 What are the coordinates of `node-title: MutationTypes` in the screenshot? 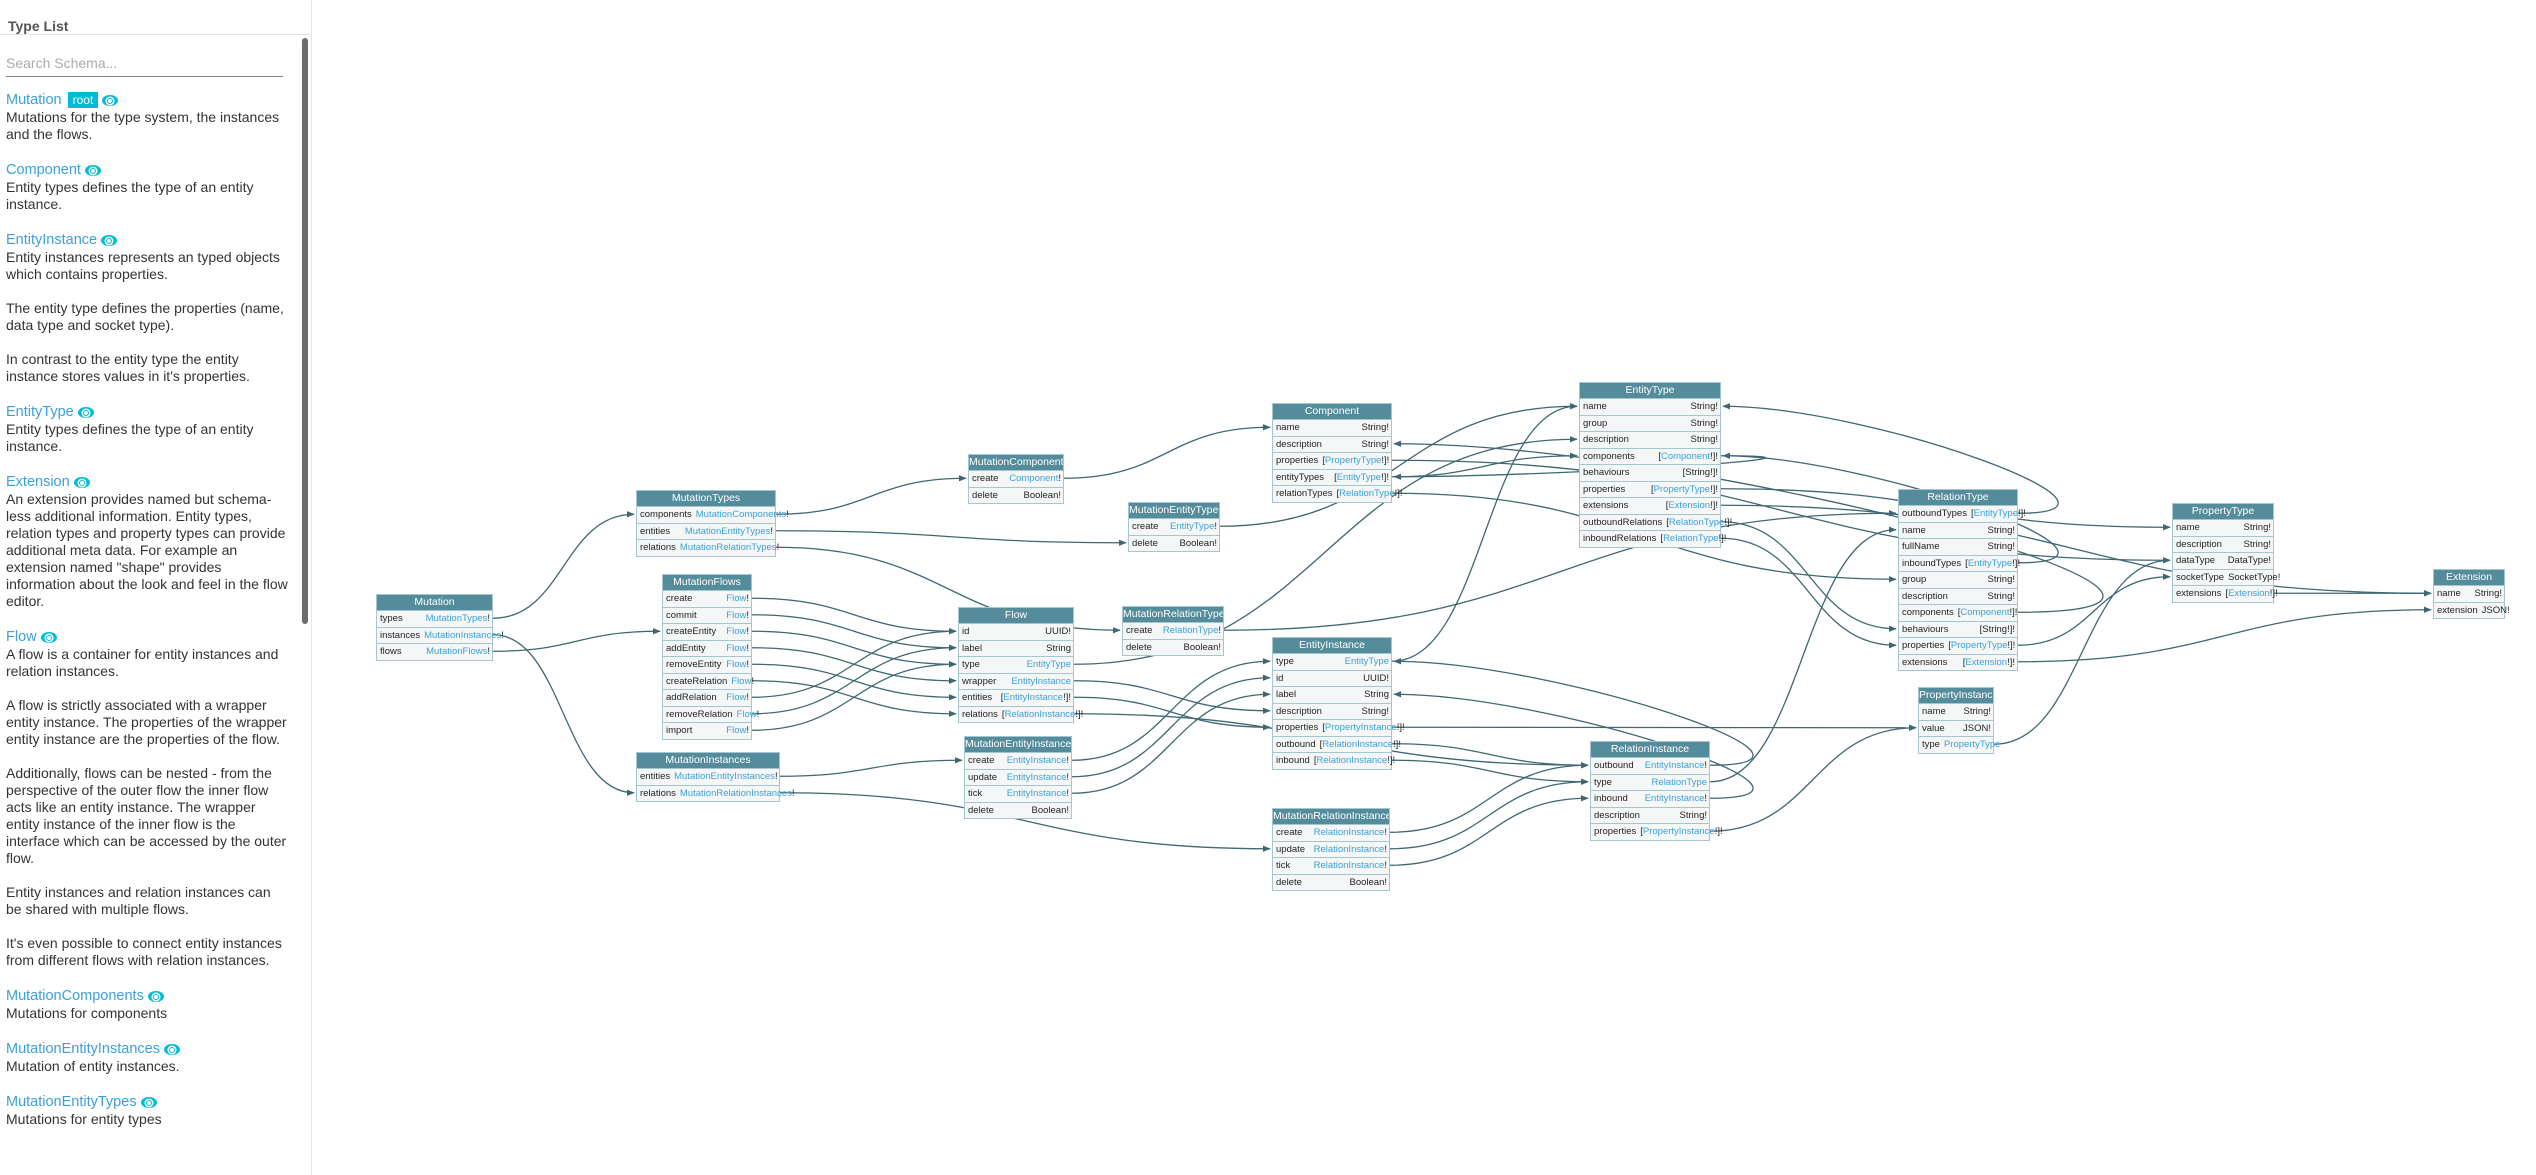 It's located at (706, 498).